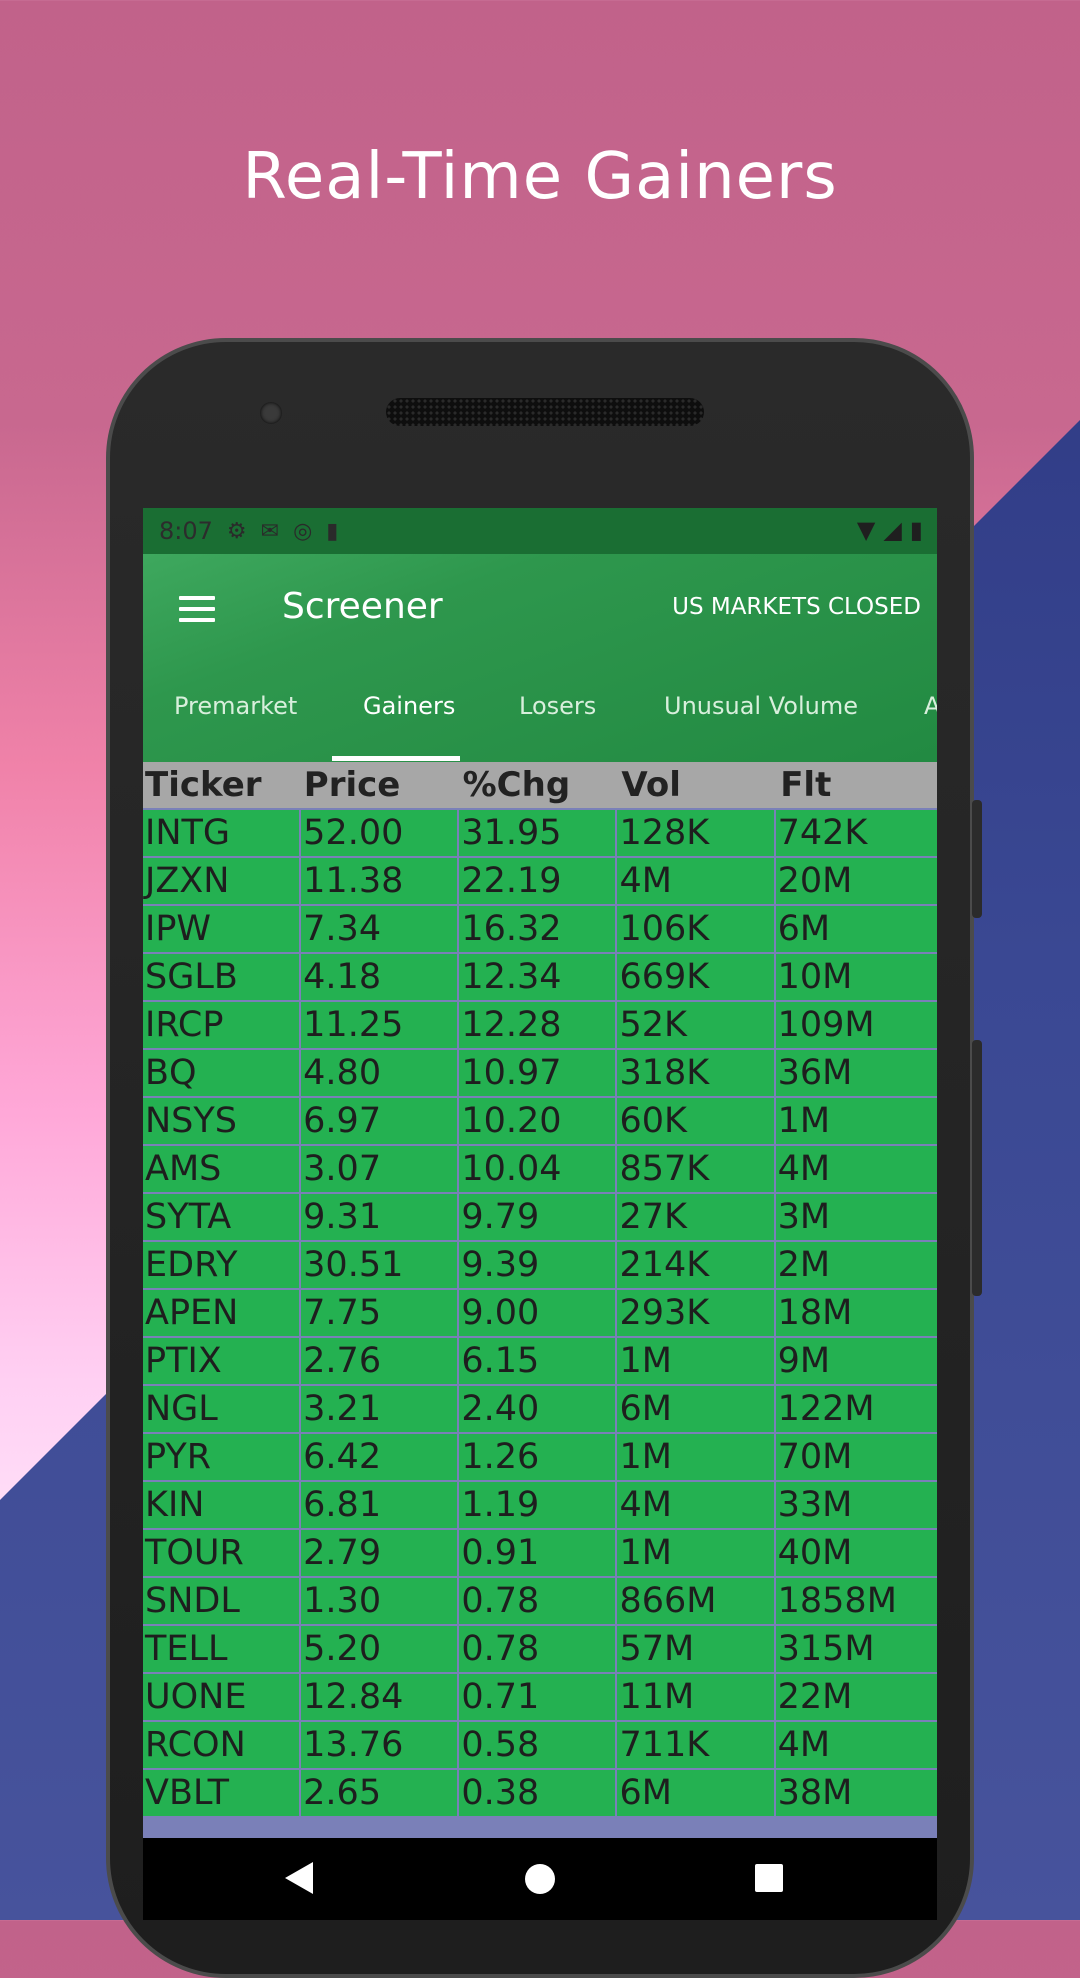 The height and width of the screenshot is (1978, 1080). I want to click on table-row: SGLB 4.18 12.34 669K 10M, so click(540, 977).